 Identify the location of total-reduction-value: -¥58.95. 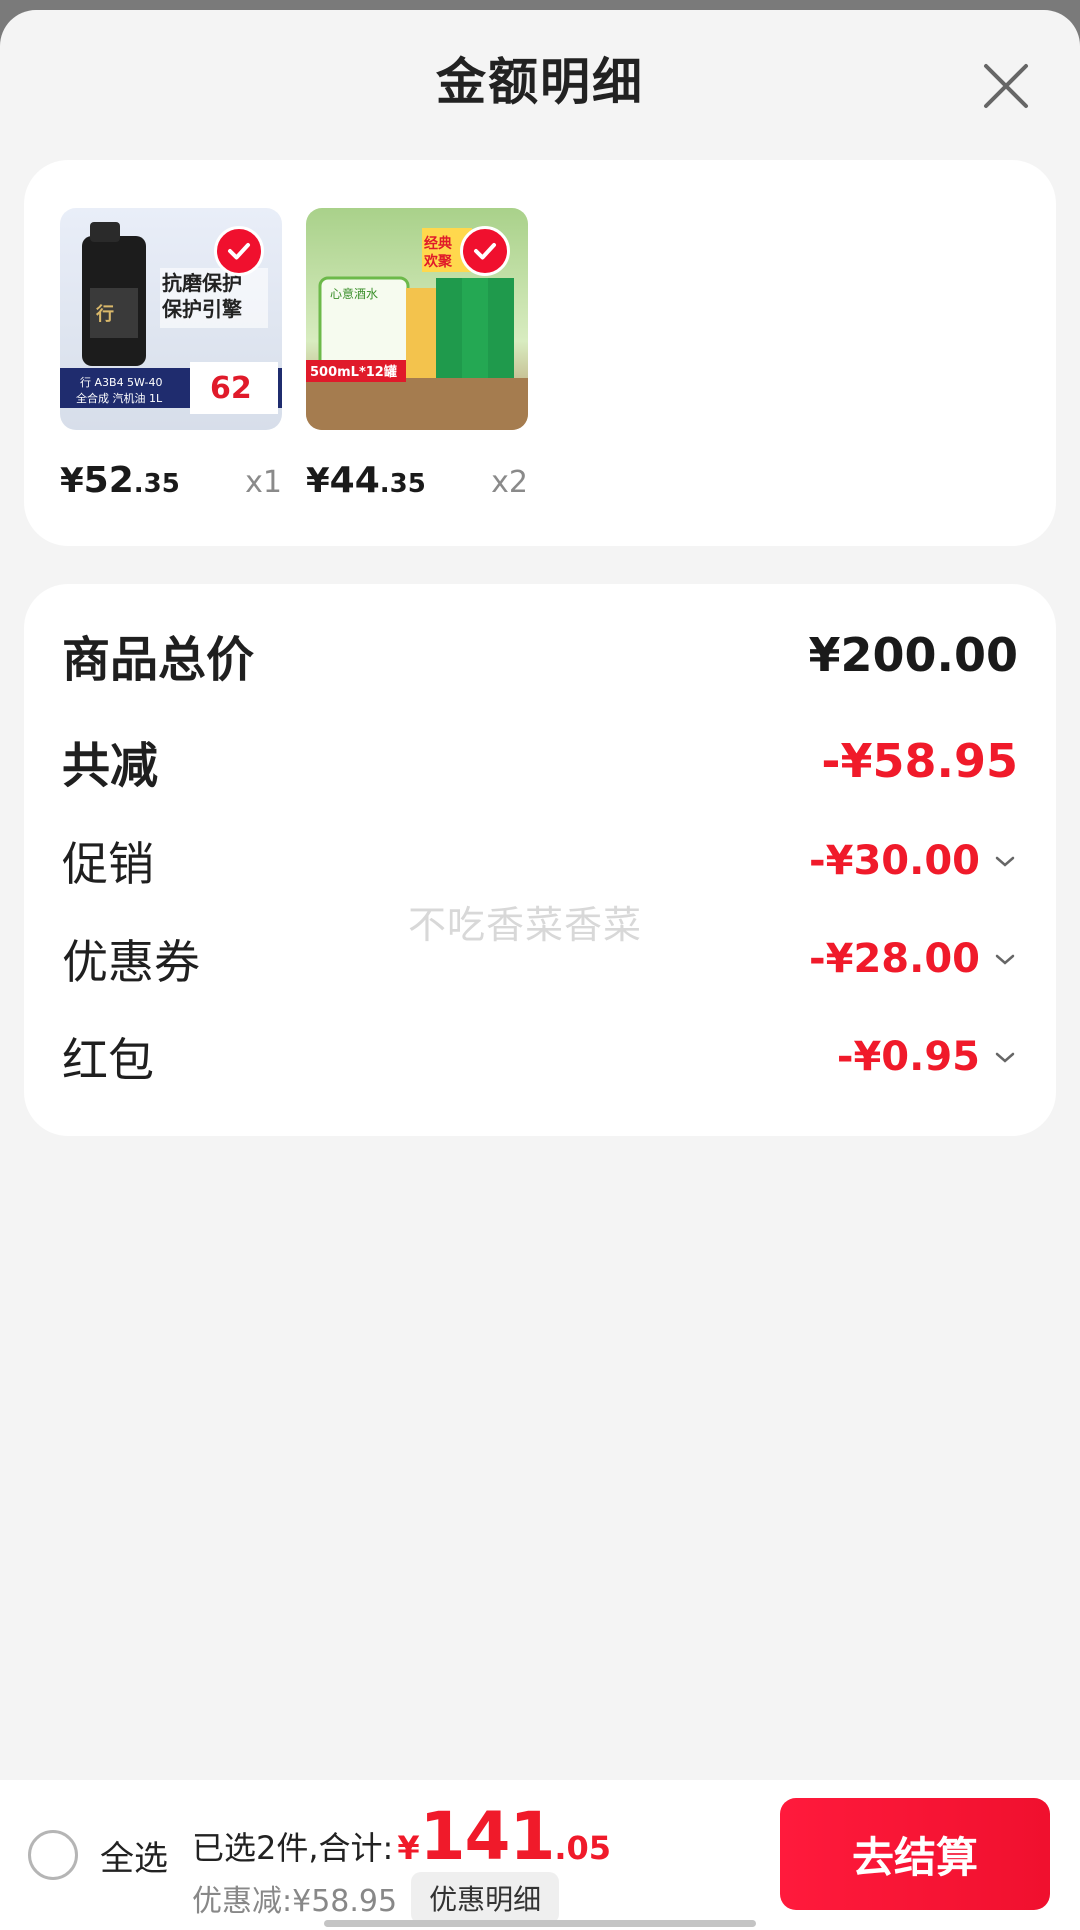
(919, 761).